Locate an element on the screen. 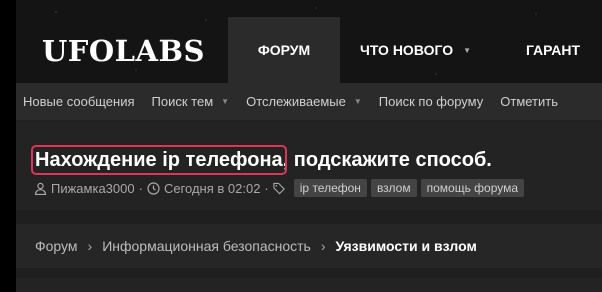  subnav-item-new-posts: Новые сообщения is located at coordinates (79, 101).